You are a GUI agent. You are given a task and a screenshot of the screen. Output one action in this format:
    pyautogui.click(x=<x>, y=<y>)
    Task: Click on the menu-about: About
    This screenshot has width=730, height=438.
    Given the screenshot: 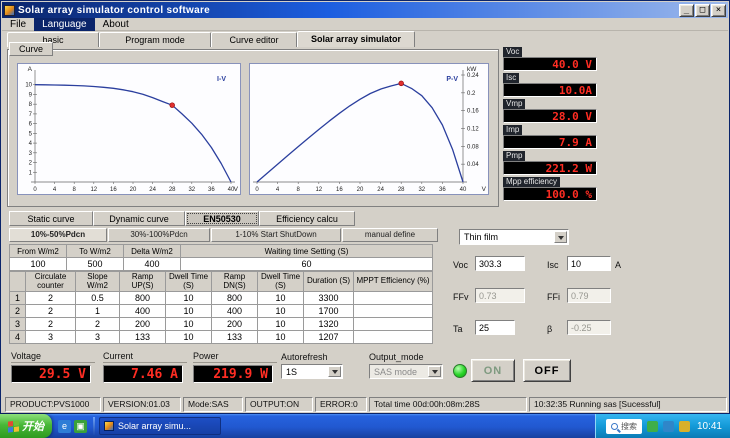 What is the action you would take?
    pyautogui.click(x=116, y=24)
    